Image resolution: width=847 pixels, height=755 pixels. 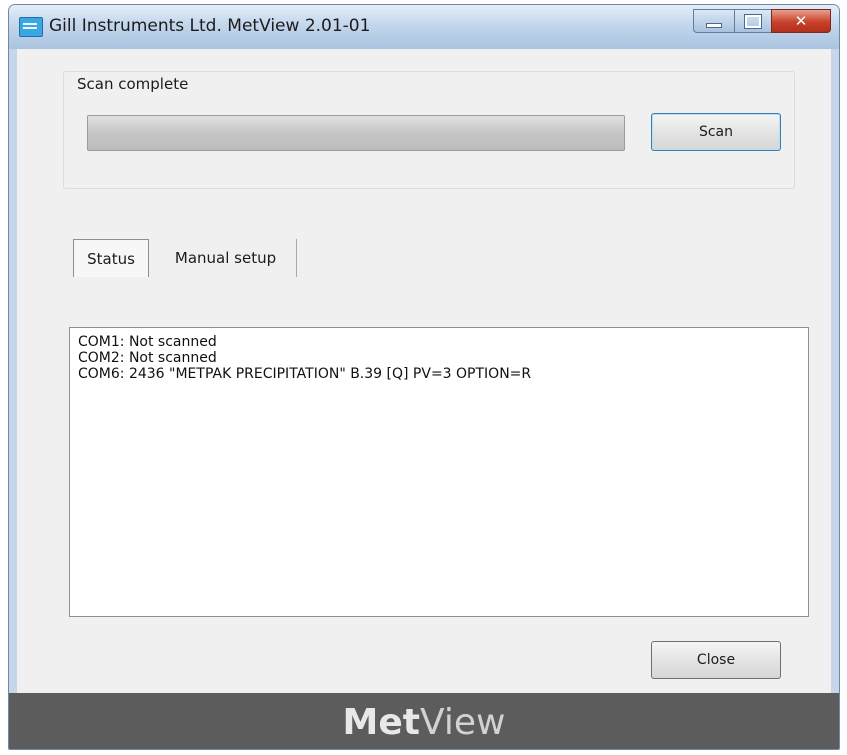 I want to click on progress-fill, so click(x=356, y=133).